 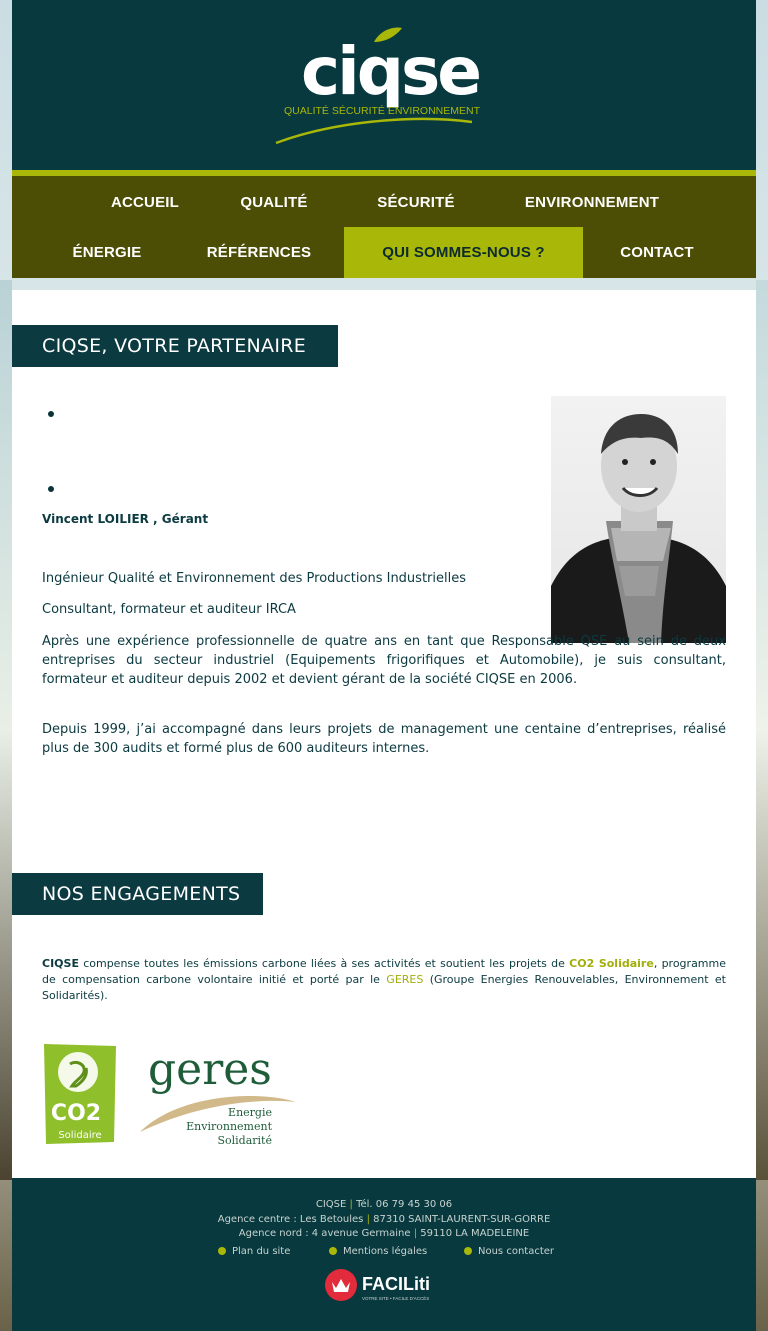 I want to click on person-name: Vincent LOILIER , Gérant, so click(x=125, y=519).